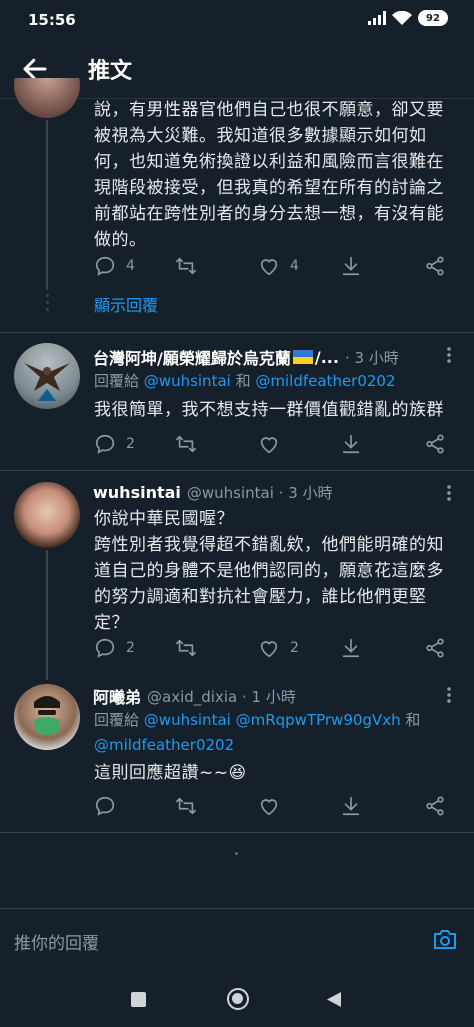 The image size is (474, 1027). I want to click on mention-link: @mRqpwTPrw90gVxh, so click(318, 720).